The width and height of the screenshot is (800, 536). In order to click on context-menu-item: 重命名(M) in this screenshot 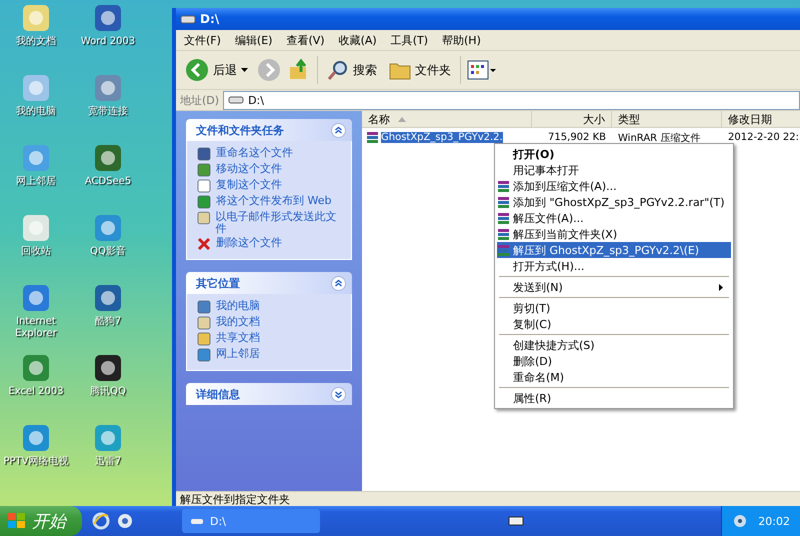, I will do `click(614, 377)`.